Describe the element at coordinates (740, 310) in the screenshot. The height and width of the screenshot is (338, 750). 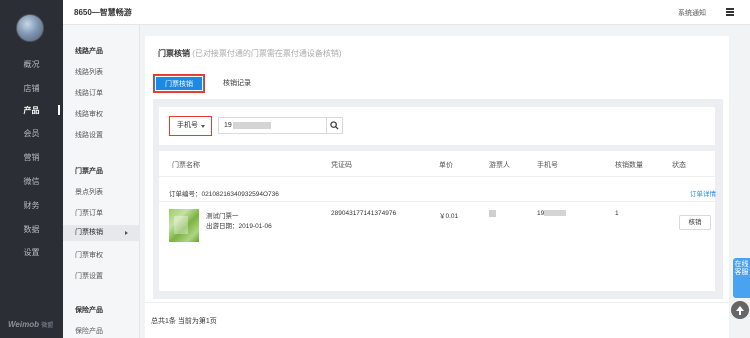
I see `scroll-top-icon` at that location.